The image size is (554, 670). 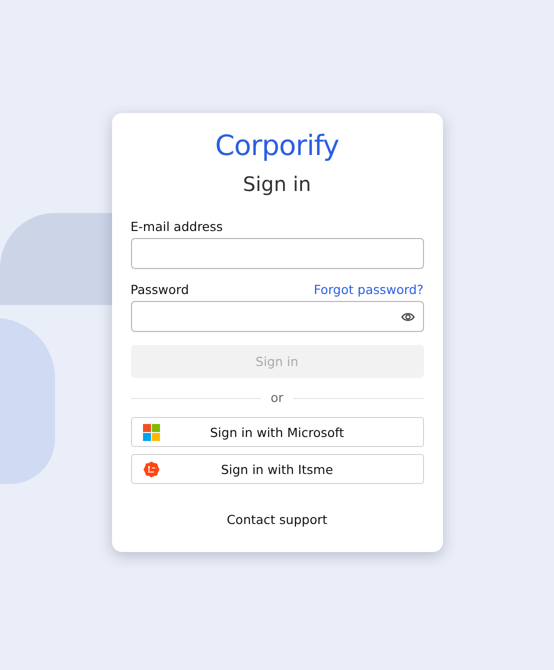 What do you see at coordinates (277, 398) in the screenshot?
I see `divider-text: or` at bounding box center [277, 398].